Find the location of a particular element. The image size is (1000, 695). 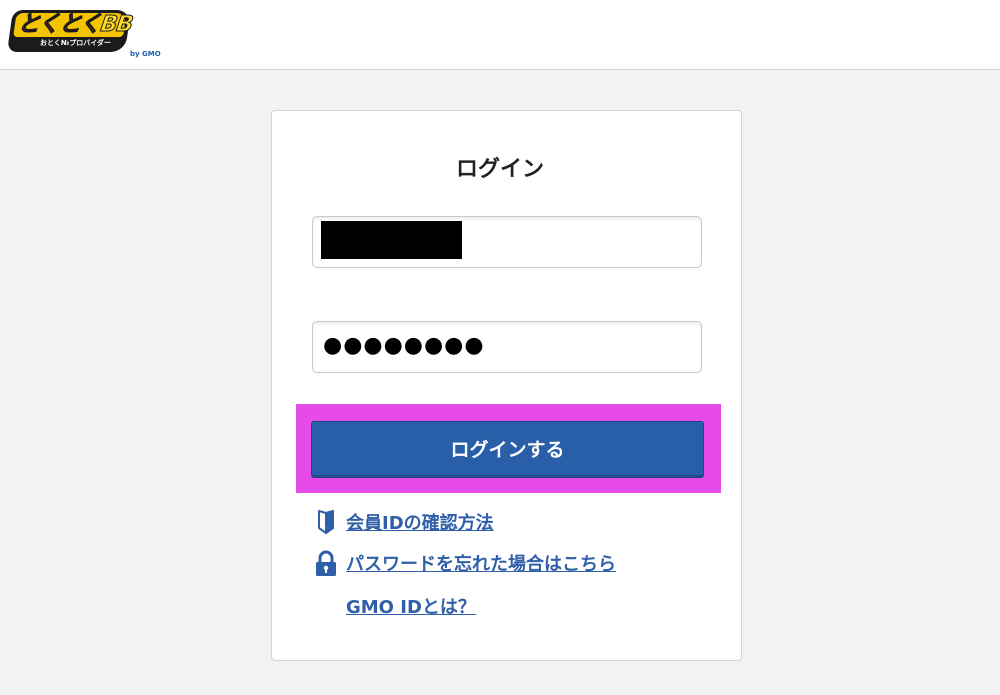

password-input: ●●●●●●●● is located at coordinates (507, 347).